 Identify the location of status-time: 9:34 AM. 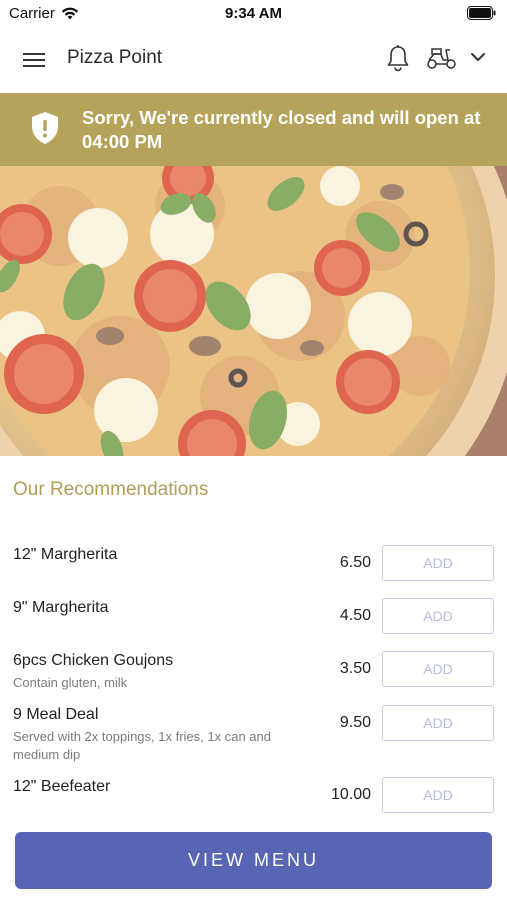
(253, 13).